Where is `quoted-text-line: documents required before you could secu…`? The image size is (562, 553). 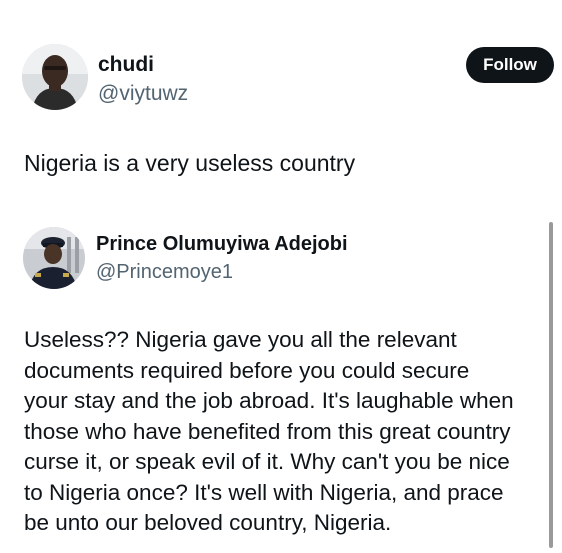 quoted-text-line: documents required before you could secu… is located at coordinates (247, 370).